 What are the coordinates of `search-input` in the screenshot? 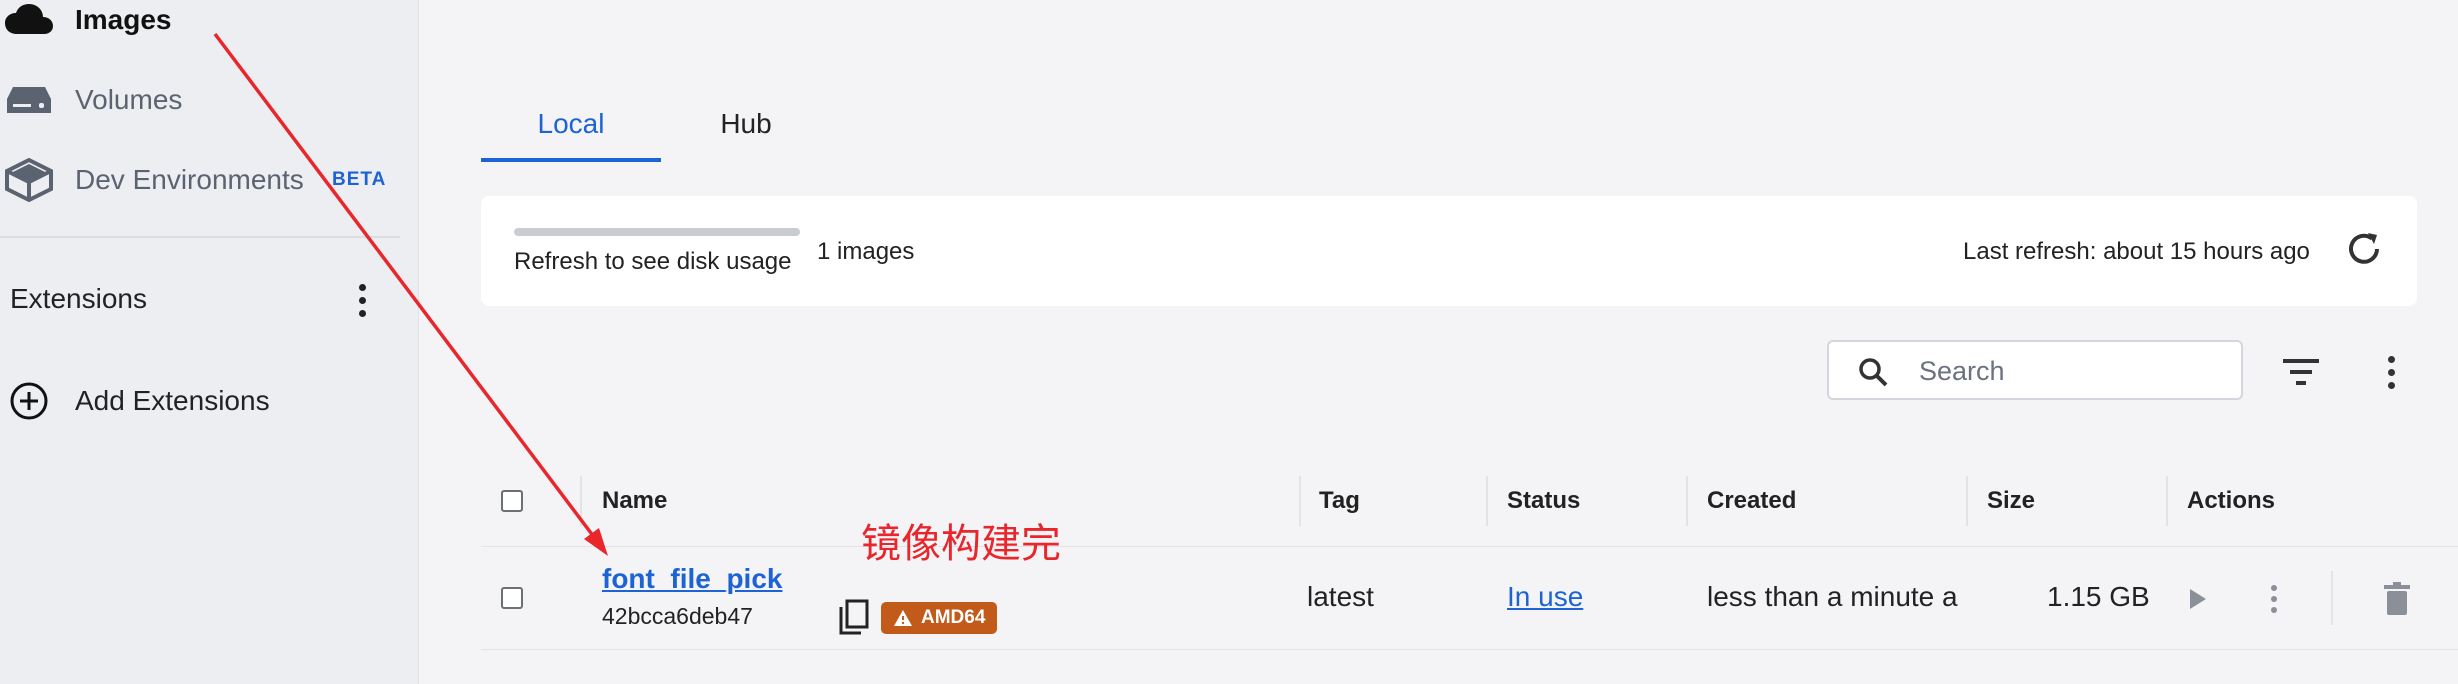 It's located at (2069, 371).